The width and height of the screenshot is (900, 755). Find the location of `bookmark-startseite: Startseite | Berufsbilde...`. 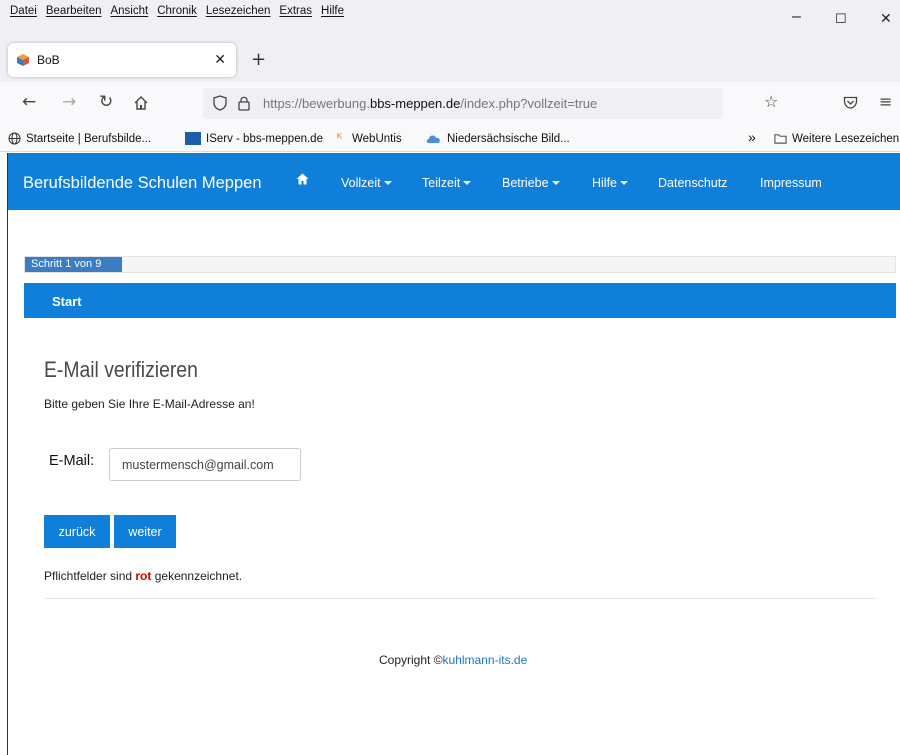

bookmark-startseite: Startseite | Berufsbilde... is located at coordinates (79, 138).